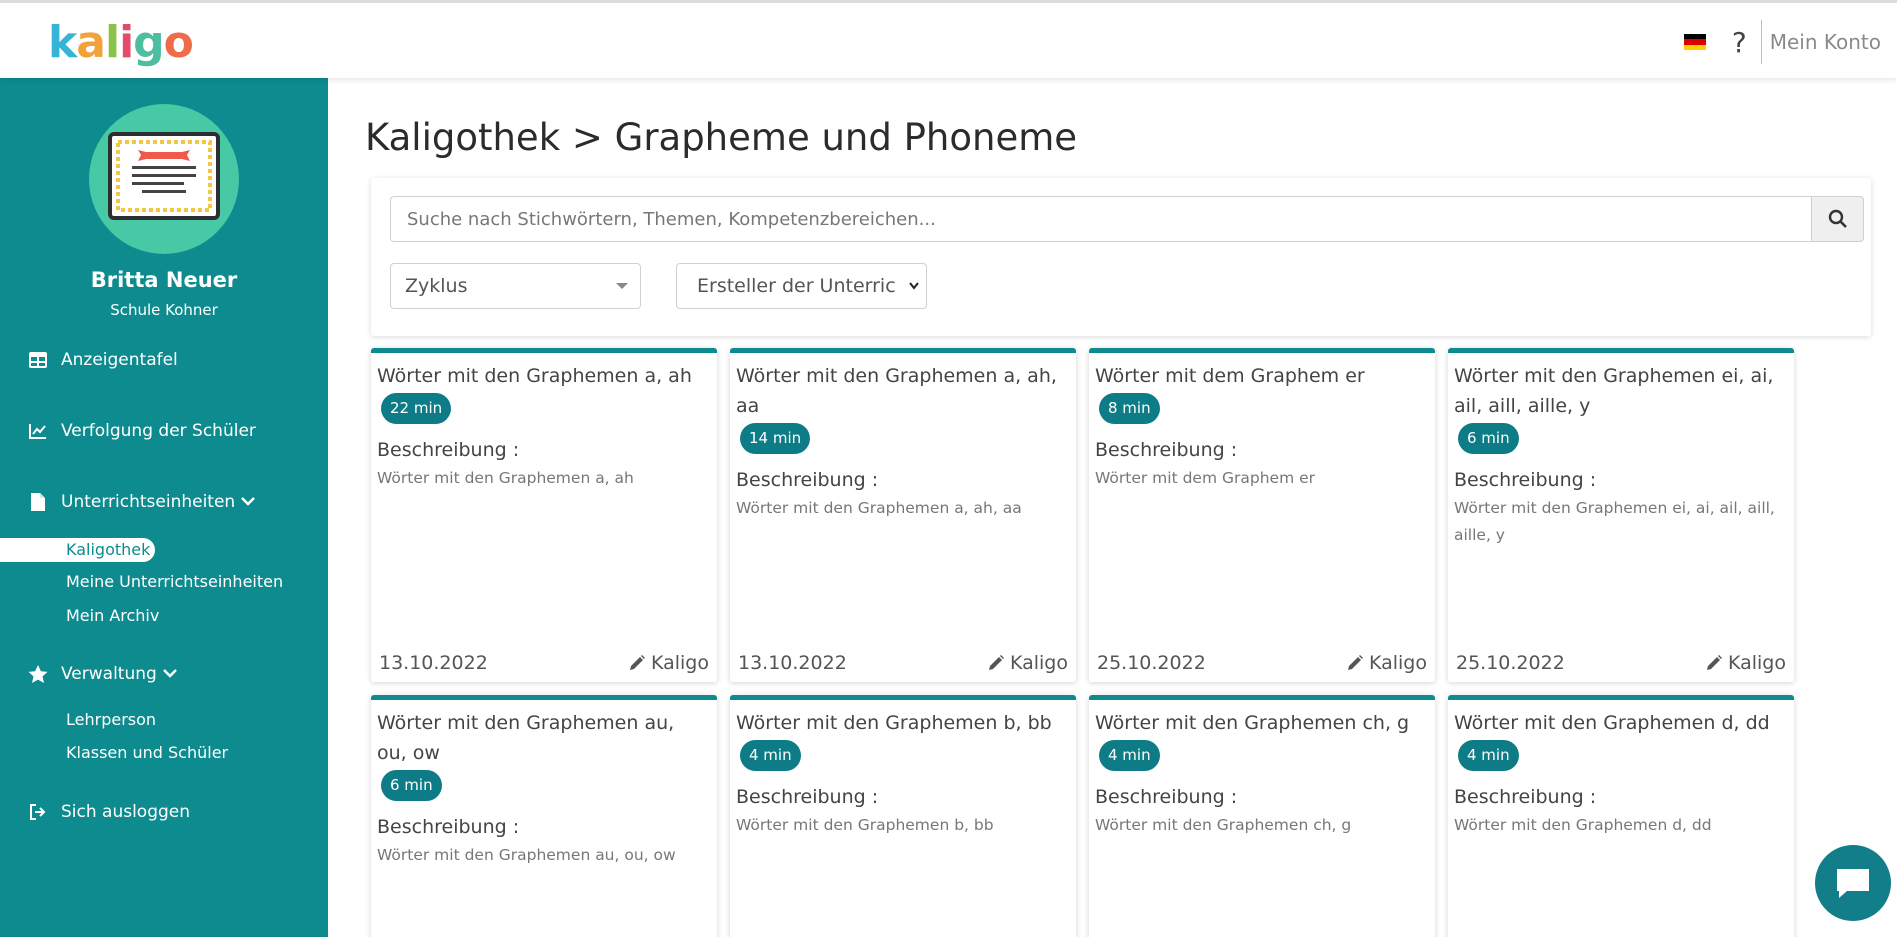 The width and height of the screenshot is (1897, 937). Describe the element at coordinates (126, 42) in the screenshot. I see `logo-letter: i` at that location.